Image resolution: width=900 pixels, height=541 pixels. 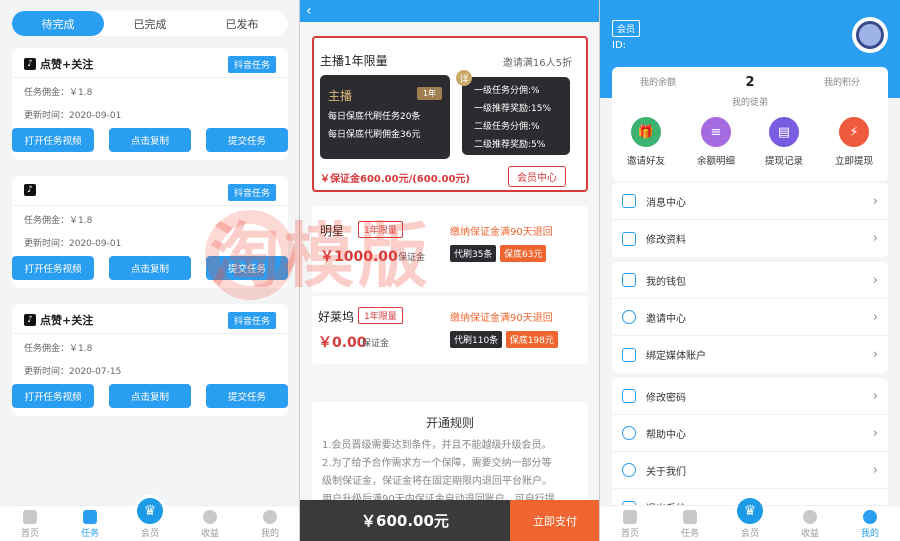 What do you see at coordinates (854, 132) in the screenshot?
I see `lightning-icon: ⚡` at bounding box center [854, 132].